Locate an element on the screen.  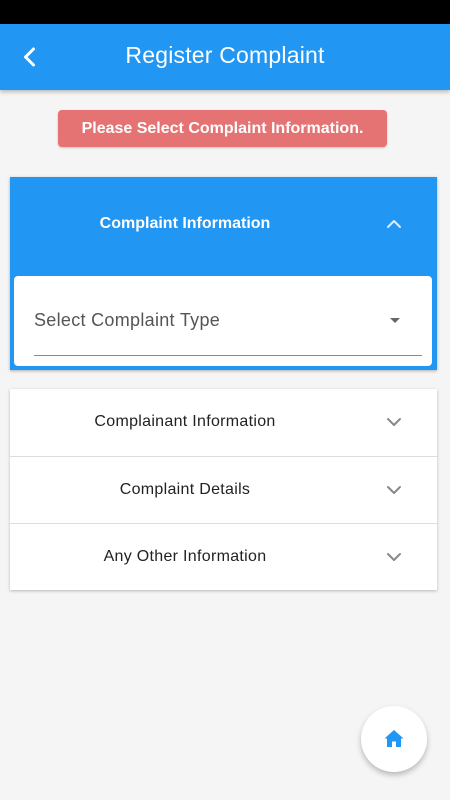
home-icon is located at coordinates (394, 738).